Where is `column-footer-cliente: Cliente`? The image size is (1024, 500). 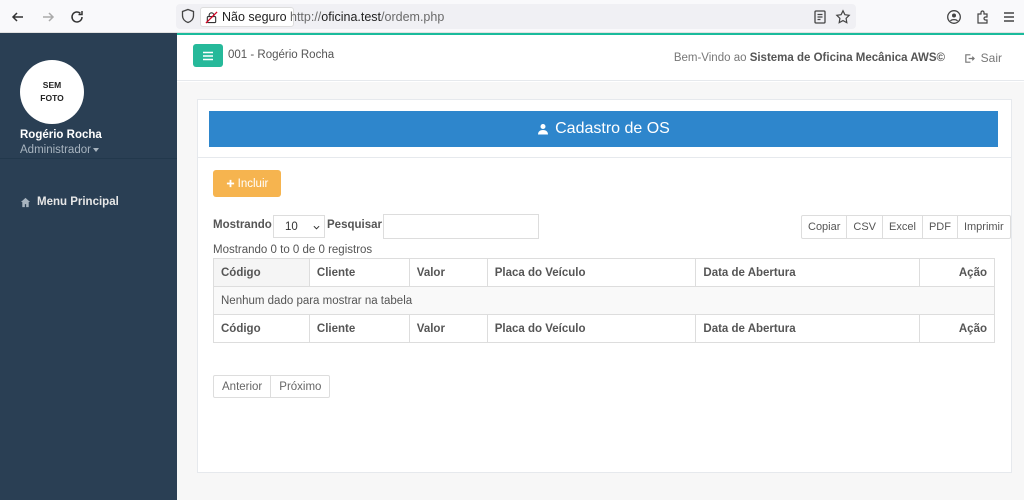 column-footer-cliente: Cliente is located at coordinates (359, 328).